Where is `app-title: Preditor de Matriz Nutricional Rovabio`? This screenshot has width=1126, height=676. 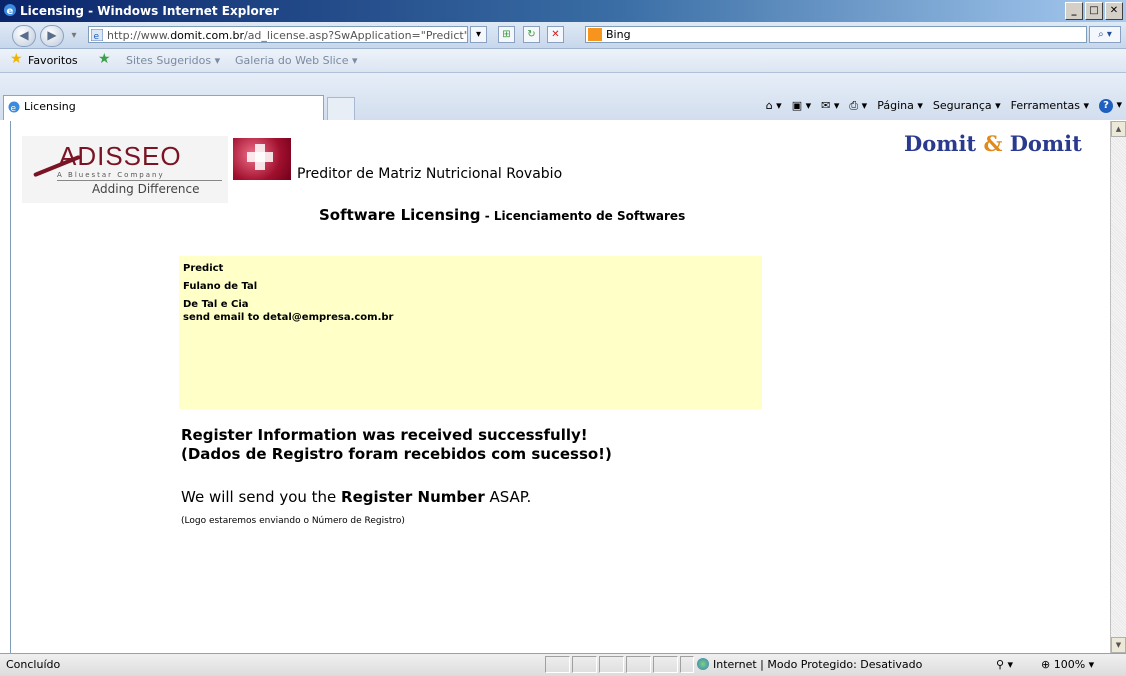 app-title: Preditor de Matriz Nutricional Rovabio is located at coordinates (430, 174).